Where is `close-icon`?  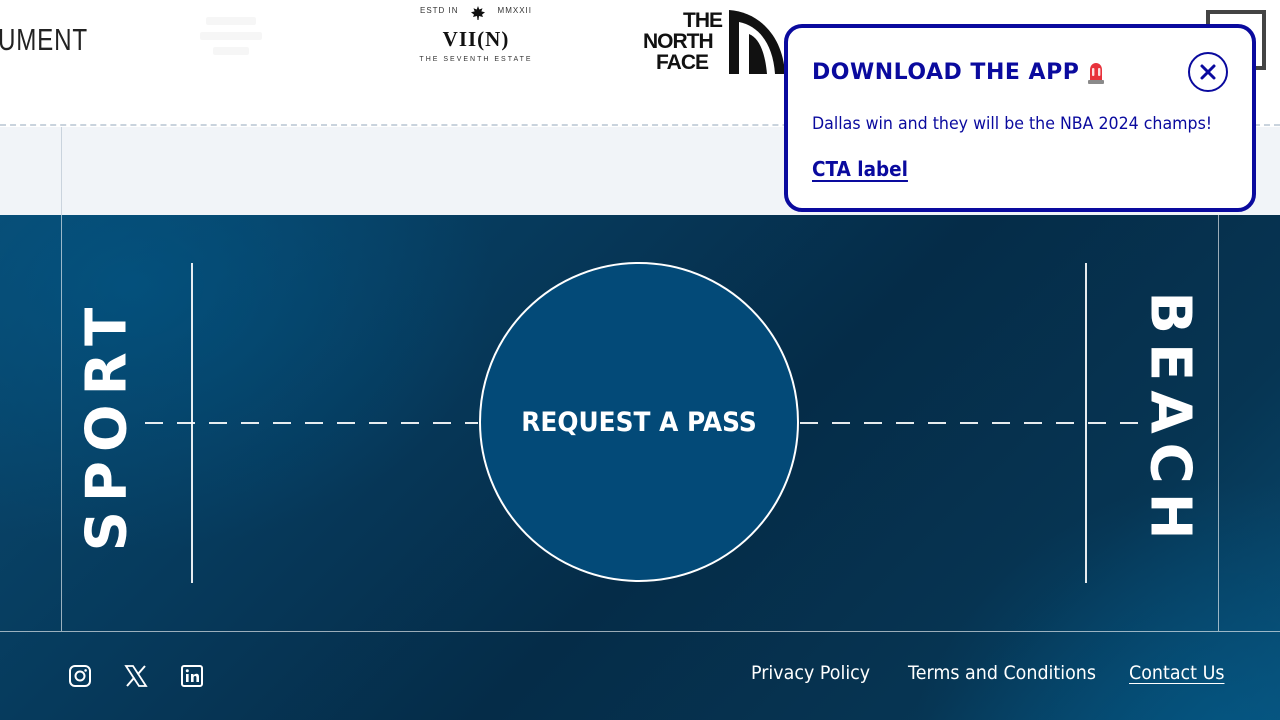 close-icon is located at coordinates (1208, 72).